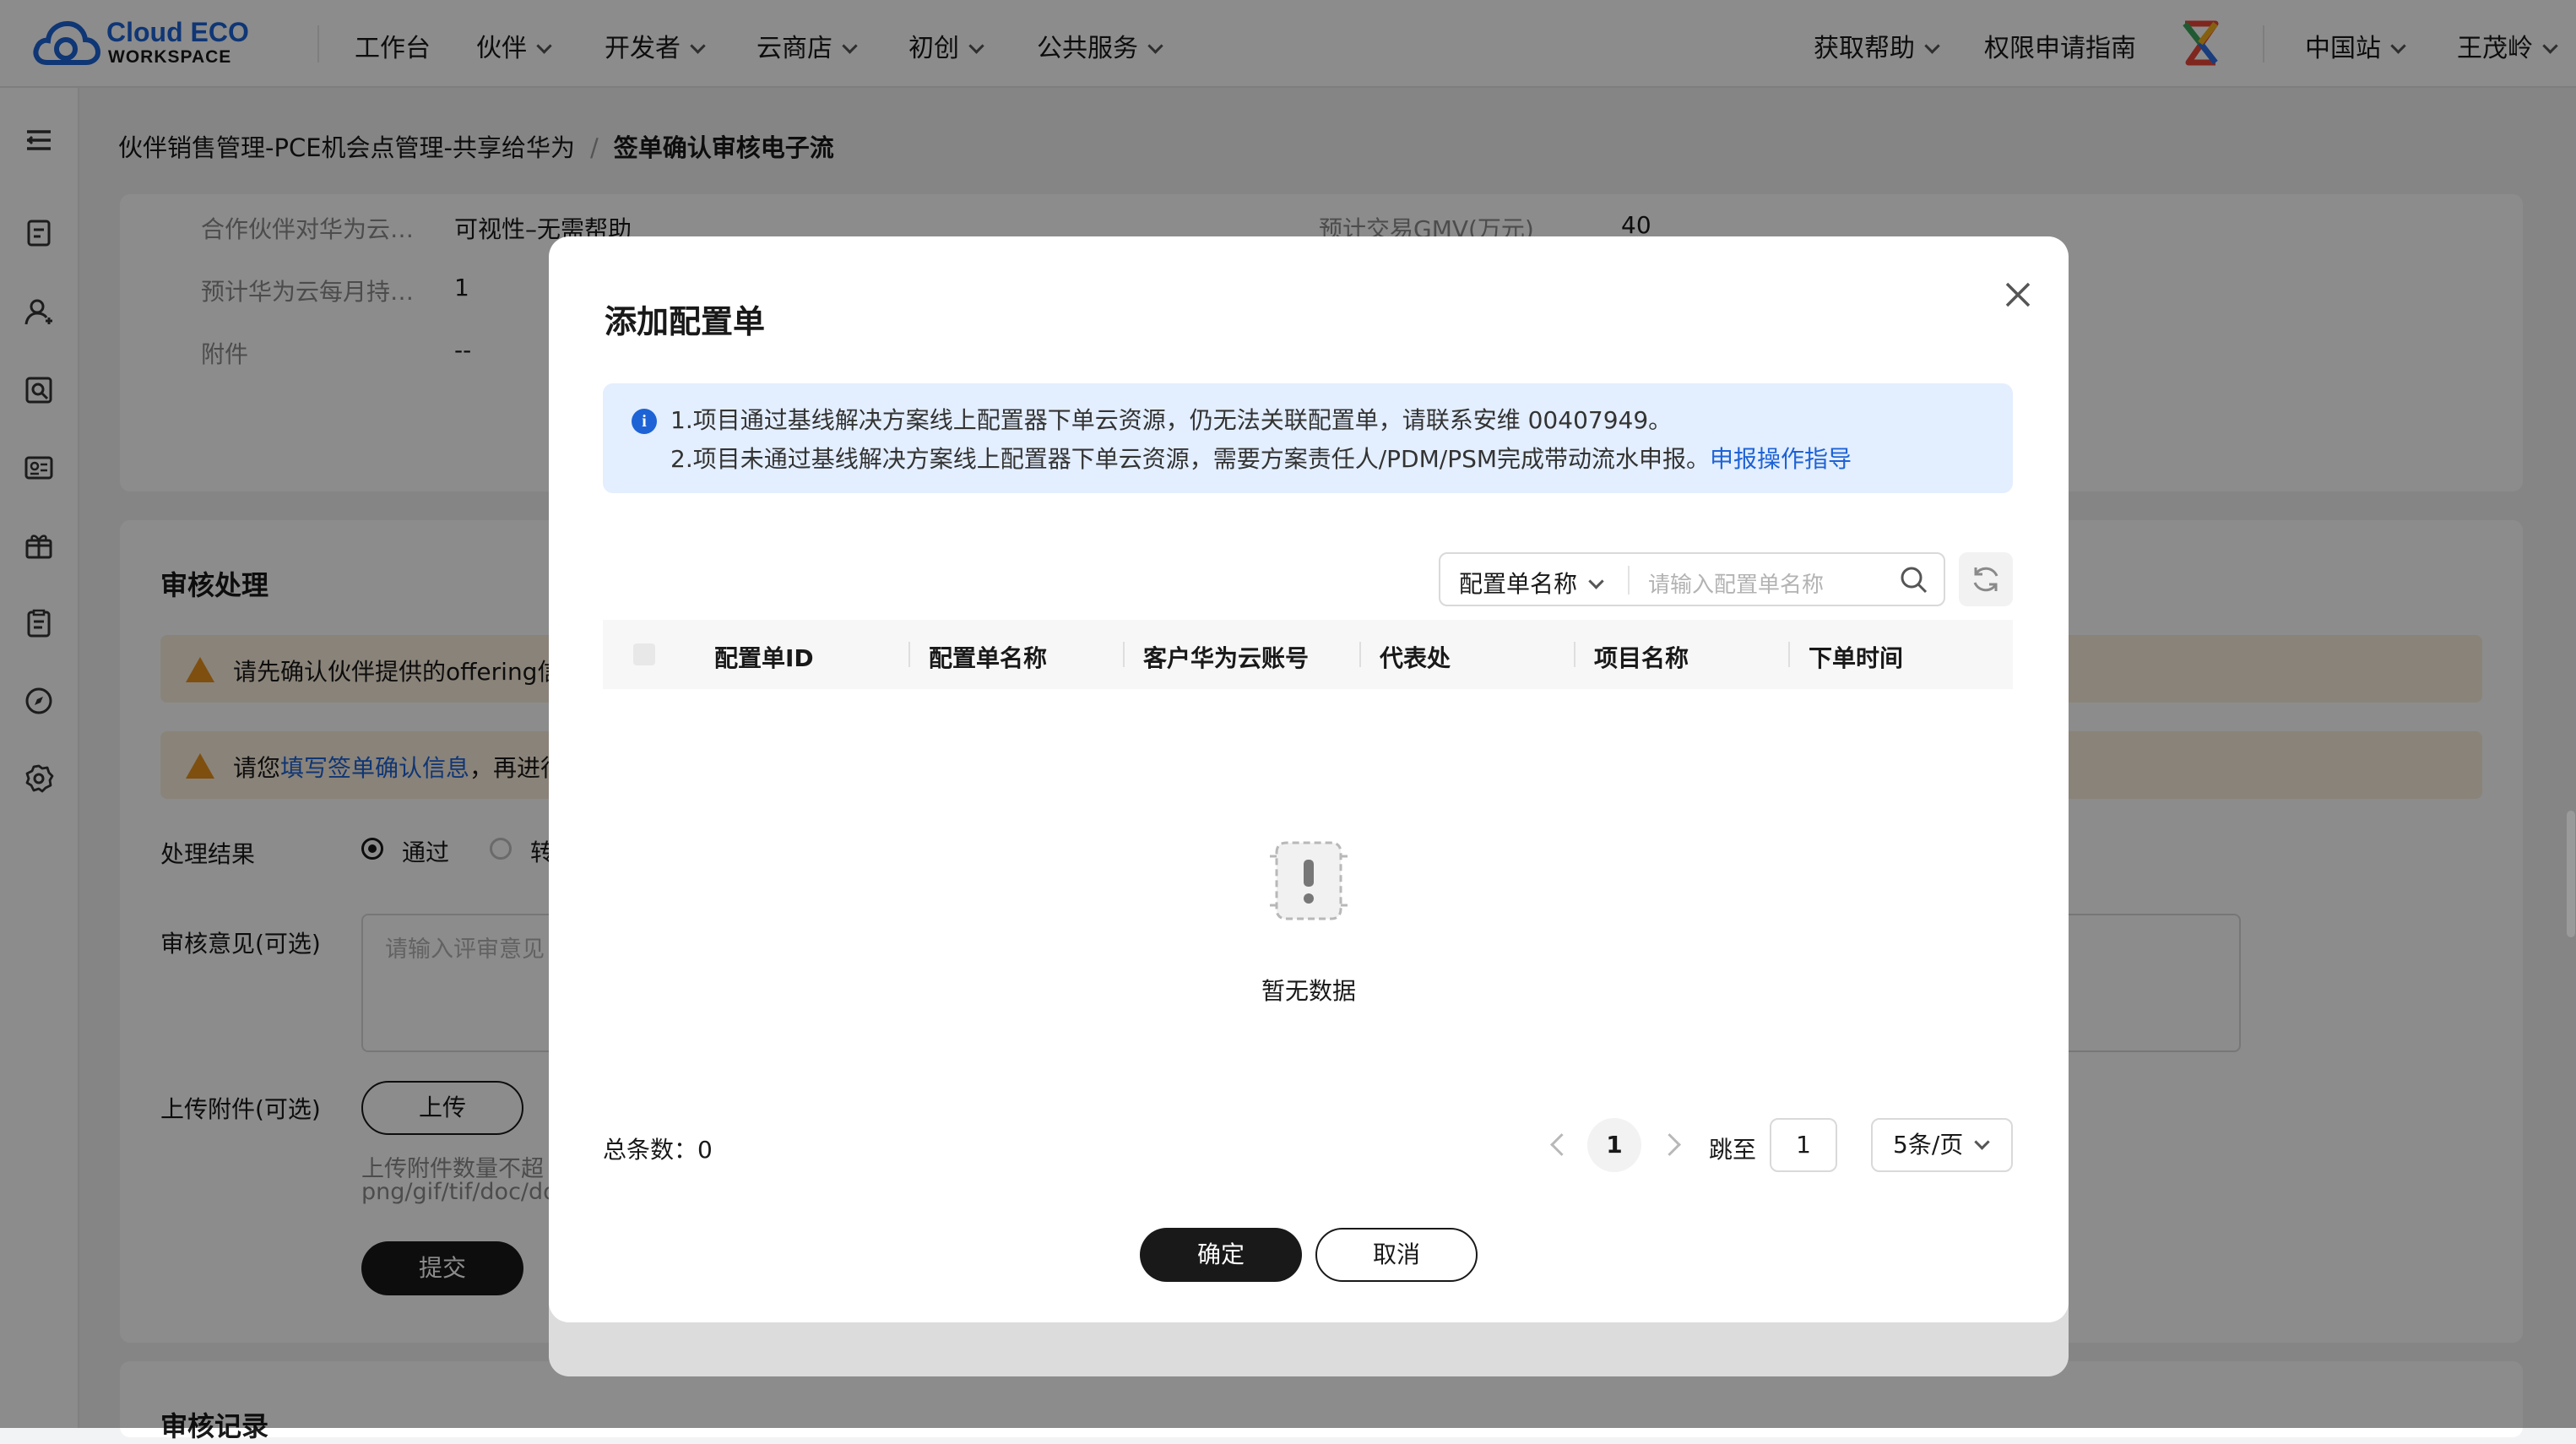 This screenshot has width=2576, height=1444. What do you see at coordinates (2571, 874) in the screenshot?
I see `page-scrollbar` at bounding box center [2571, 874].